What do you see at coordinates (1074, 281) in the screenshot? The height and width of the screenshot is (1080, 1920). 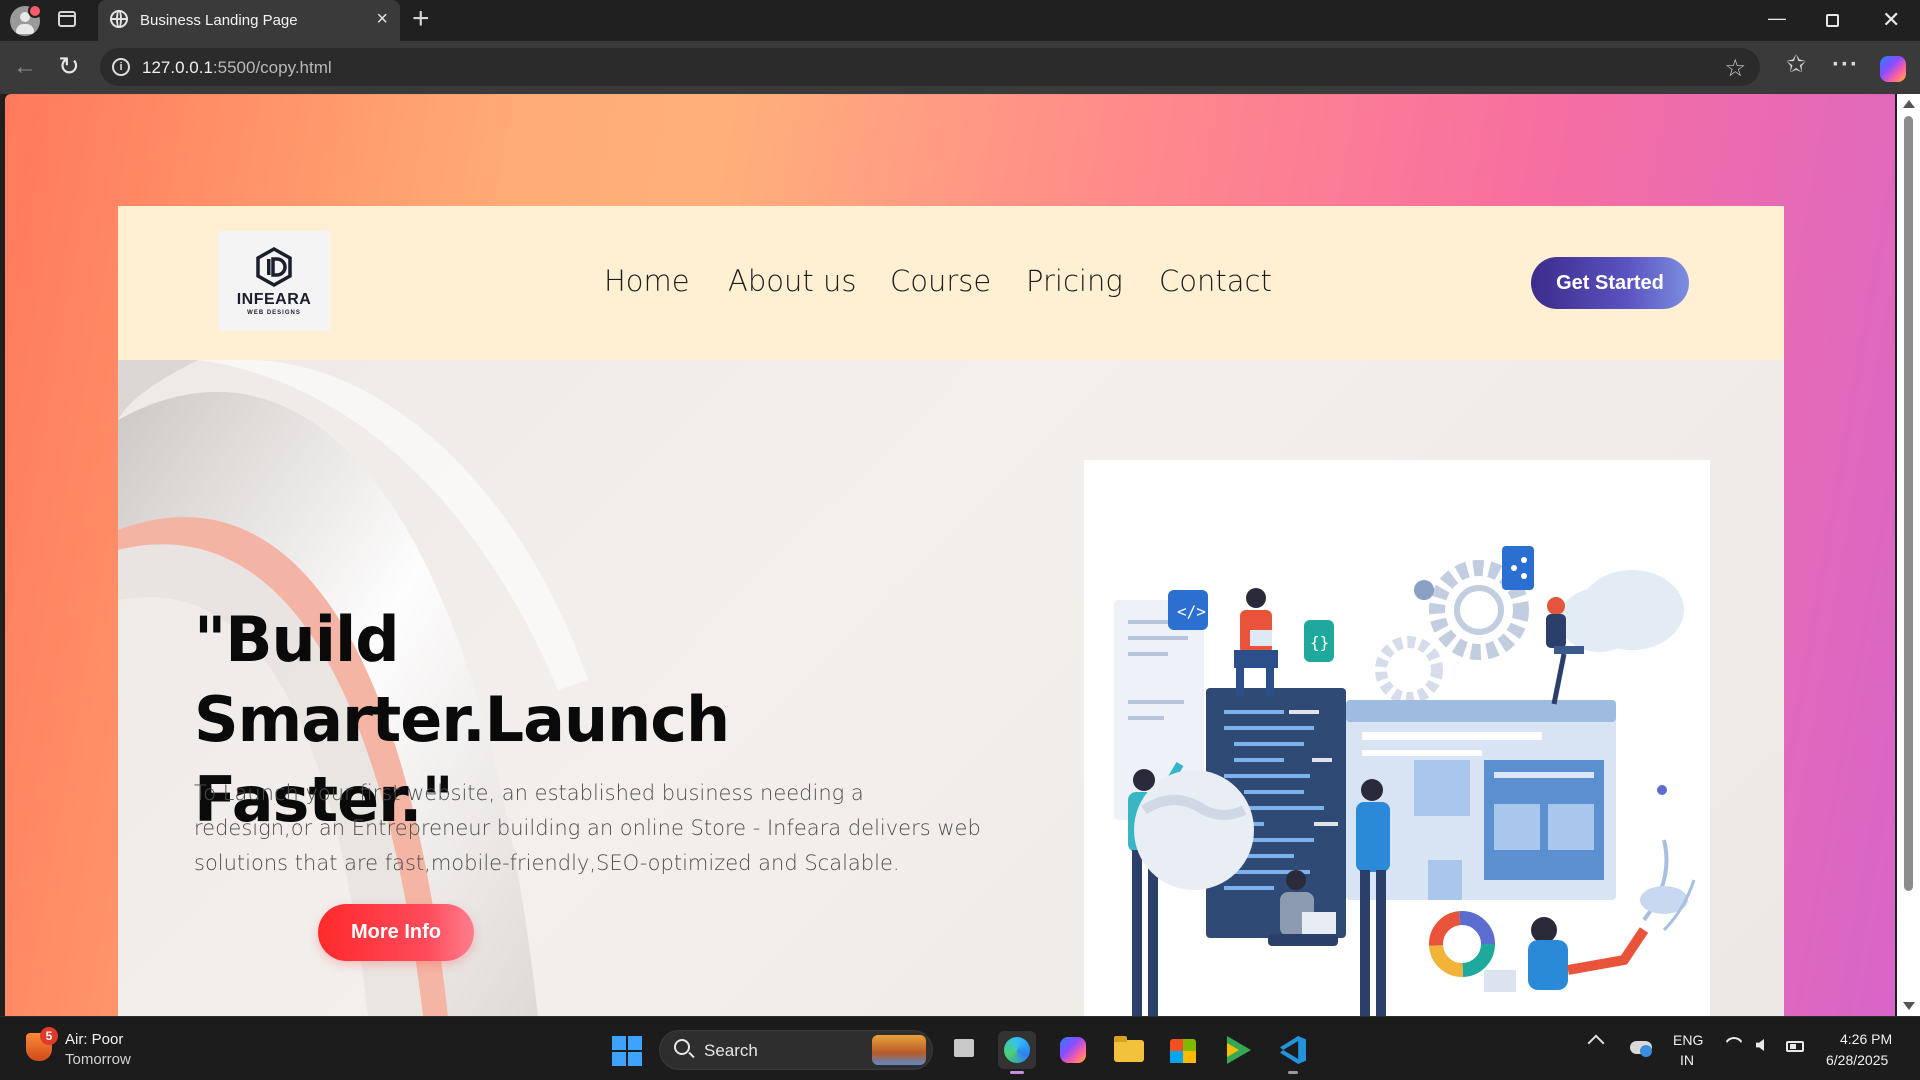 I see `nav-pricing: Pricing` at bounding box center [1074, 281].